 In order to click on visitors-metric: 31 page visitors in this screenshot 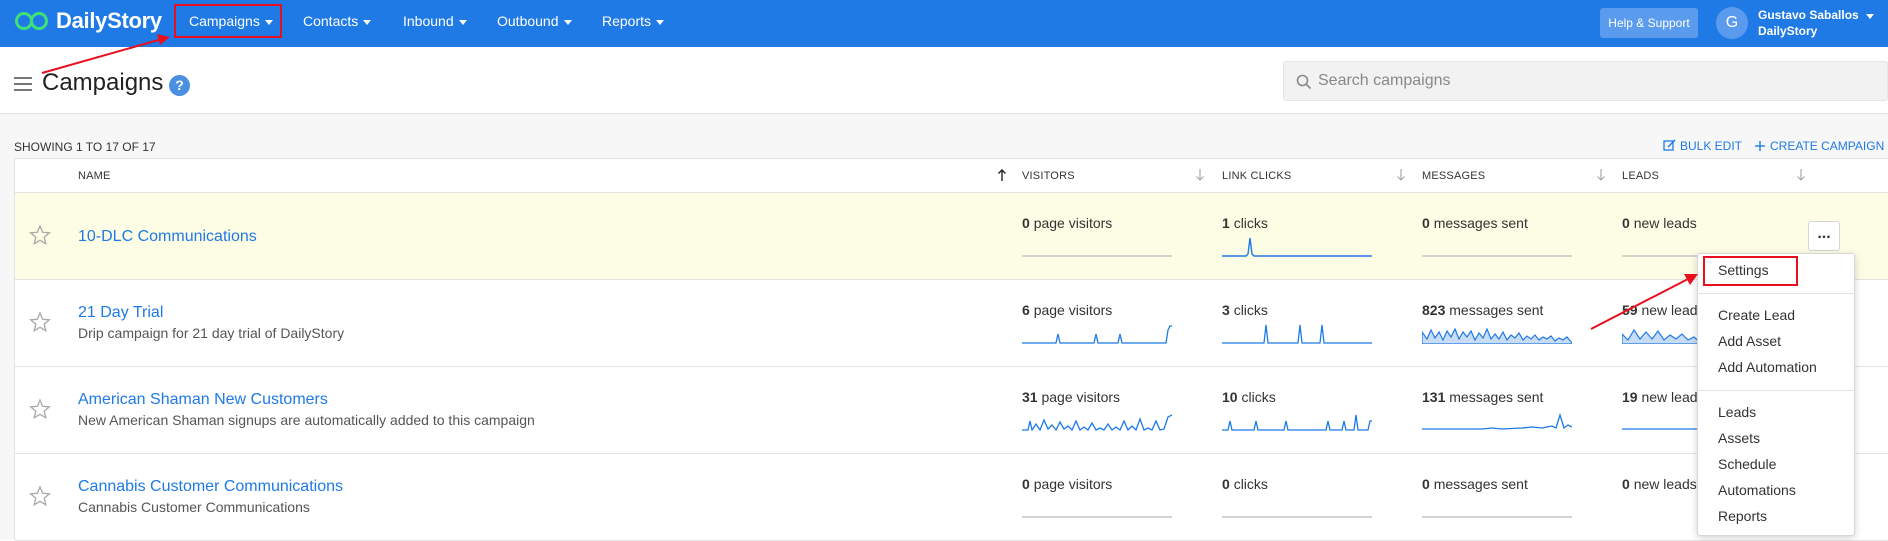, I will do `click(1071, 397)`.